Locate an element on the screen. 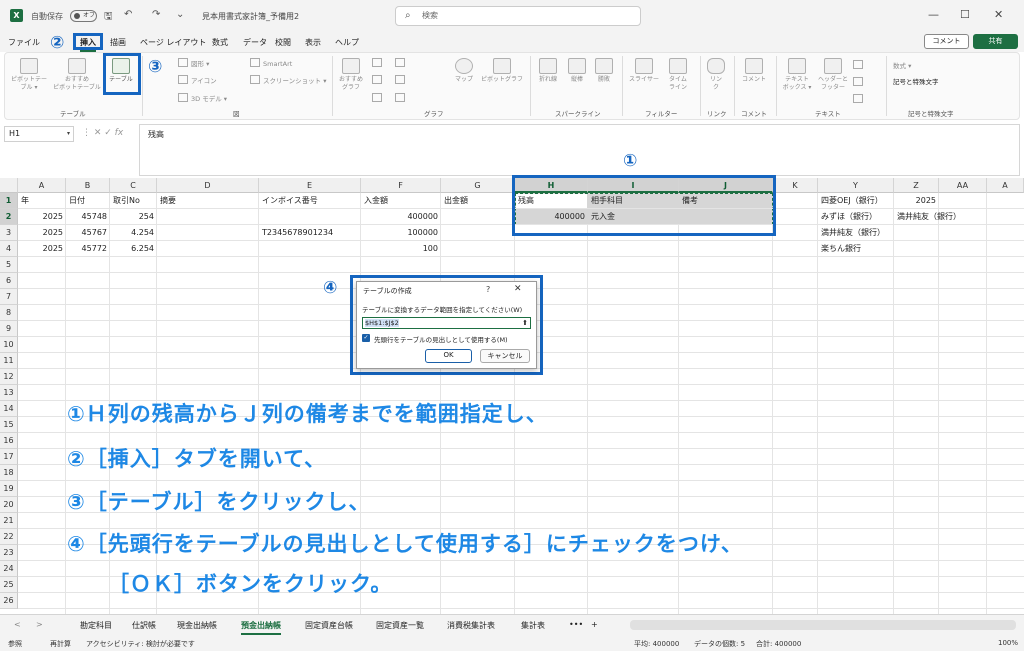  cell-y1: 四菱OEJ（銀行） is located at coordinates (858, 201).